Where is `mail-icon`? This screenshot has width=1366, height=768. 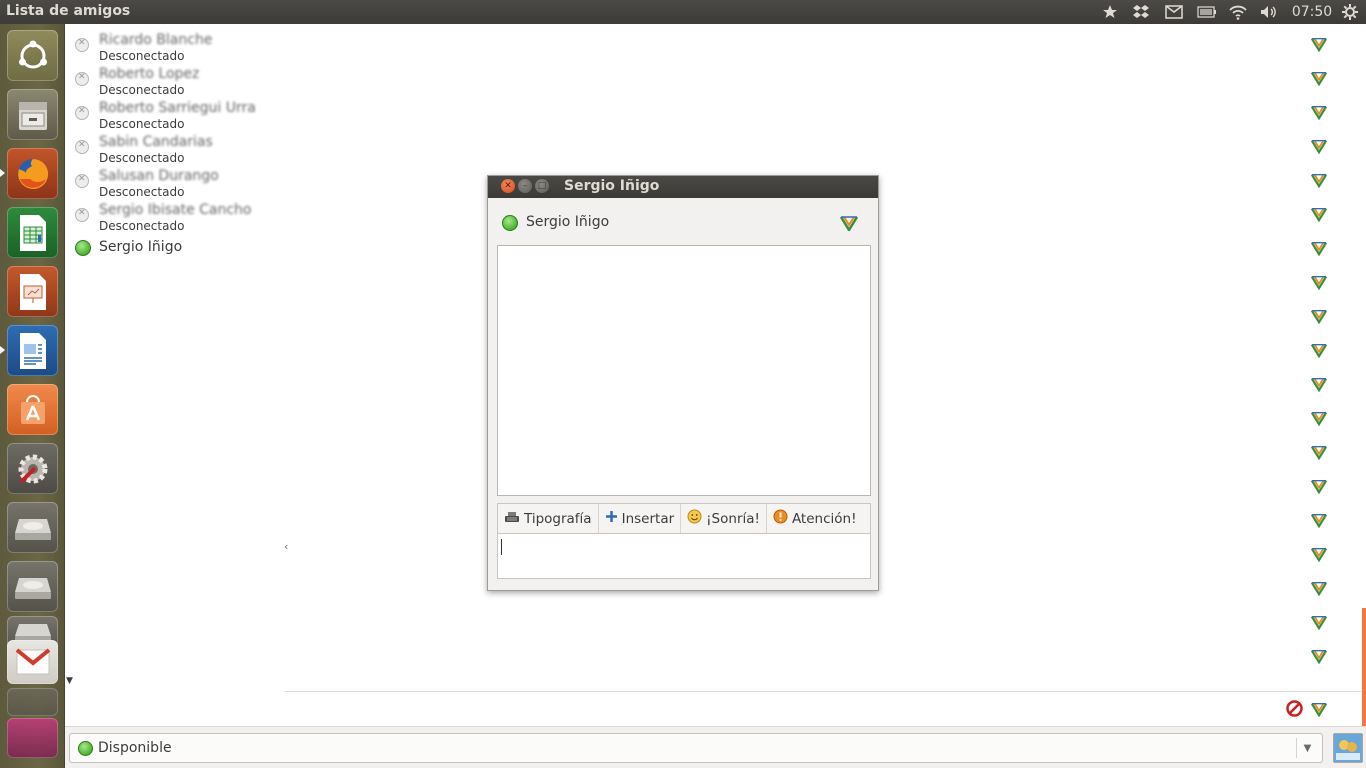
mail-icon is located at coordinates (1174, 12).